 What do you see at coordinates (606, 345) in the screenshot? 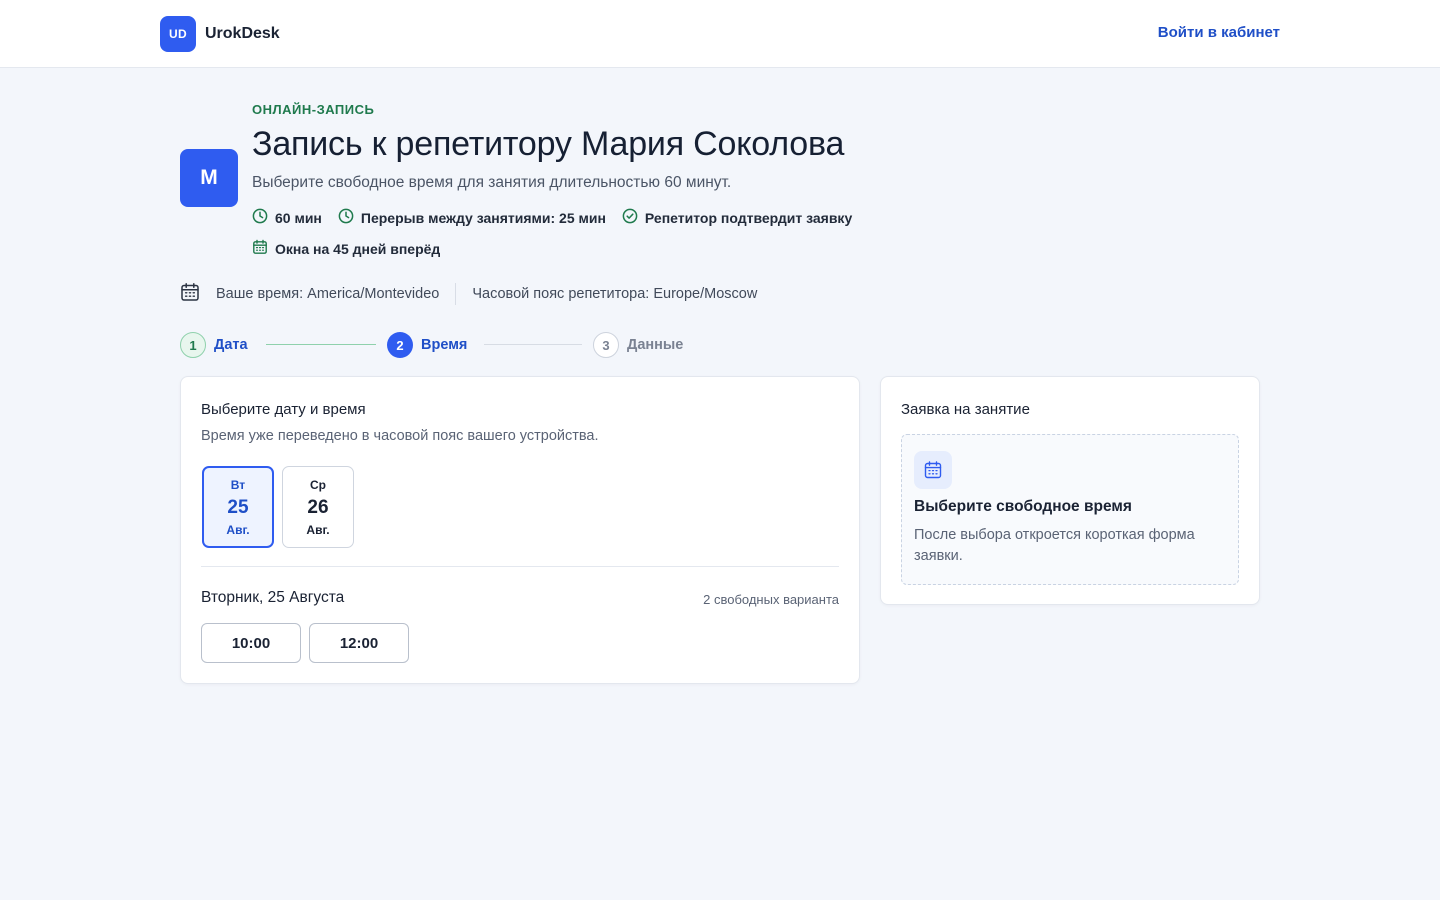
I see `step-number: 3` at bounding box center [606, 345].